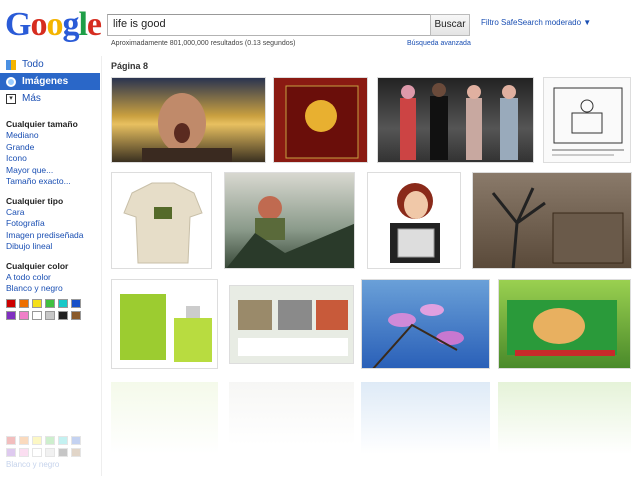 The height and width of the screenshot is (502, 640). Describe the element at coordinates (53, 201) in the screenshot. I see `type-filter-title: Cualquier tipo` at that location.